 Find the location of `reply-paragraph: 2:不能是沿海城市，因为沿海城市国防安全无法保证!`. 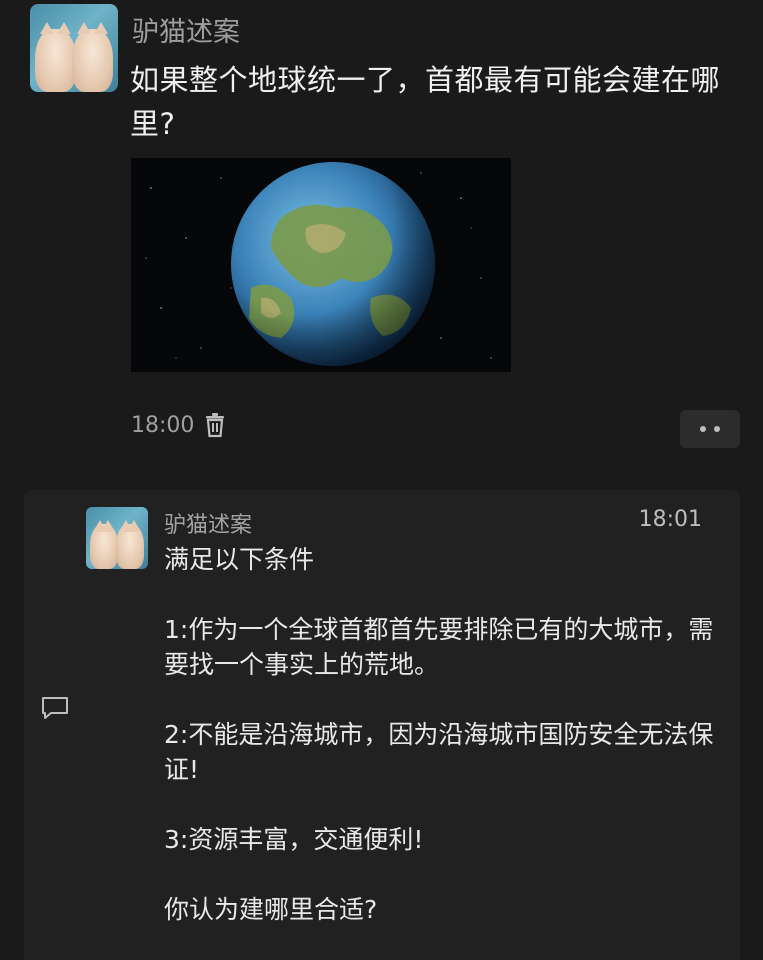

reply-paragraph: 2:不能是沿海城市，因为沿海城市国防安全无法保证! is located at coordinates (439, 752).